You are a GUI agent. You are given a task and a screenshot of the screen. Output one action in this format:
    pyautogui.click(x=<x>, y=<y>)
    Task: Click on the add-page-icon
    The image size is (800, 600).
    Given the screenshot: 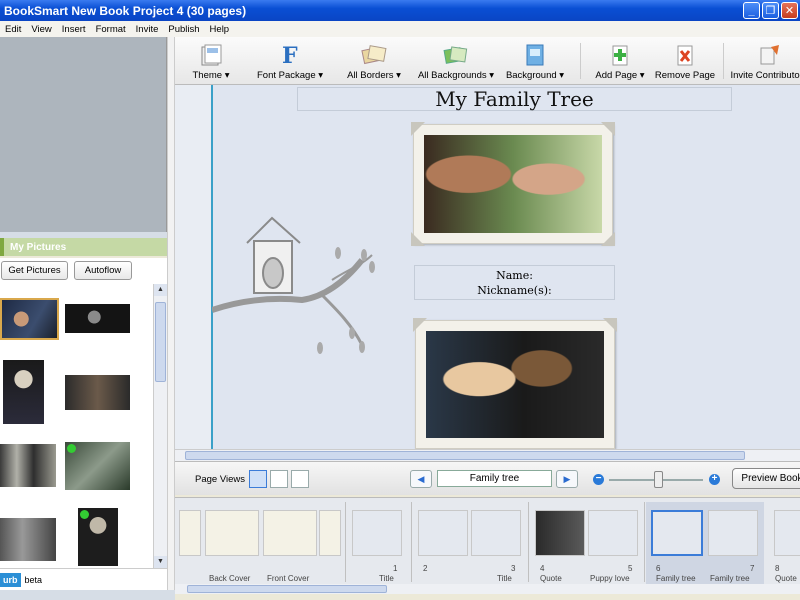 What is the action you would take?
    pyautogui.click(x=620, y=55)
    